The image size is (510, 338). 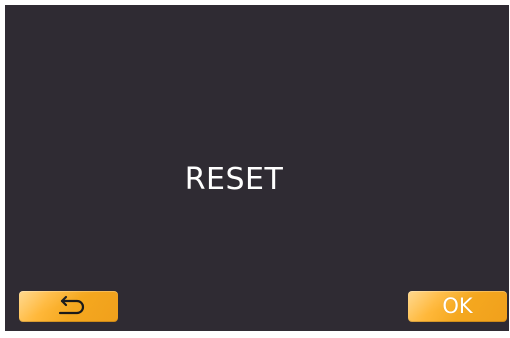 I want to click on return-arrow-icon, so click(x=71, y=305).